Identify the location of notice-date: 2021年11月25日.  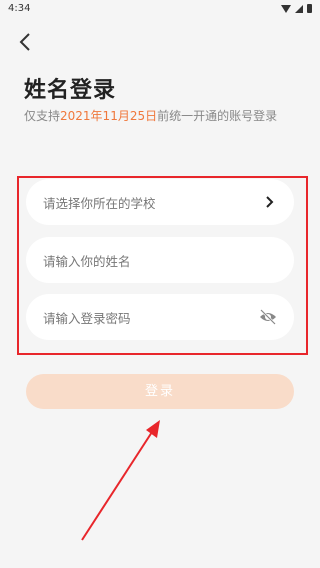
(109, 116).